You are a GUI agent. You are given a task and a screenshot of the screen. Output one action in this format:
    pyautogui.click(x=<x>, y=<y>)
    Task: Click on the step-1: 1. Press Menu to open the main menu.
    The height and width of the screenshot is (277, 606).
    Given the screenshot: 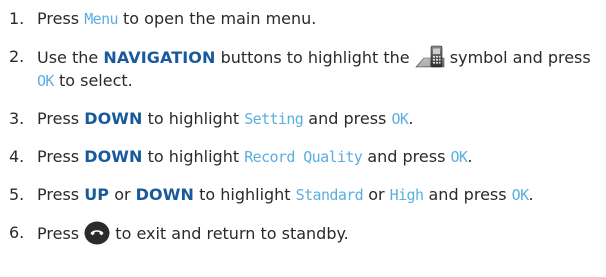 What is the action you would take?
    pyautogui.click(x=306, y=19)
    